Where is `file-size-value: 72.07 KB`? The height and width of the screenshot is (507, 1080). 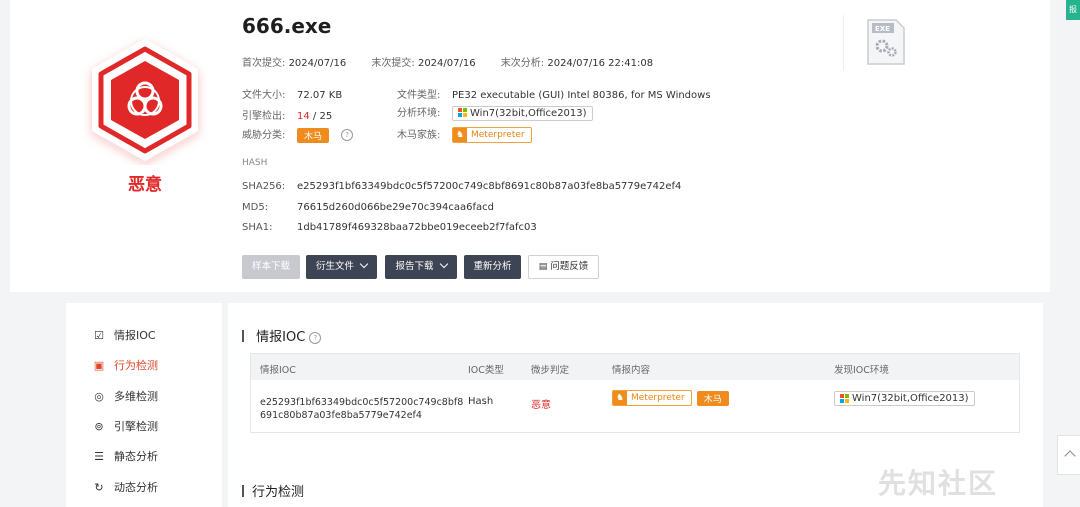 file-size-value: 72.07 KB is located at coordinates (320, 95).